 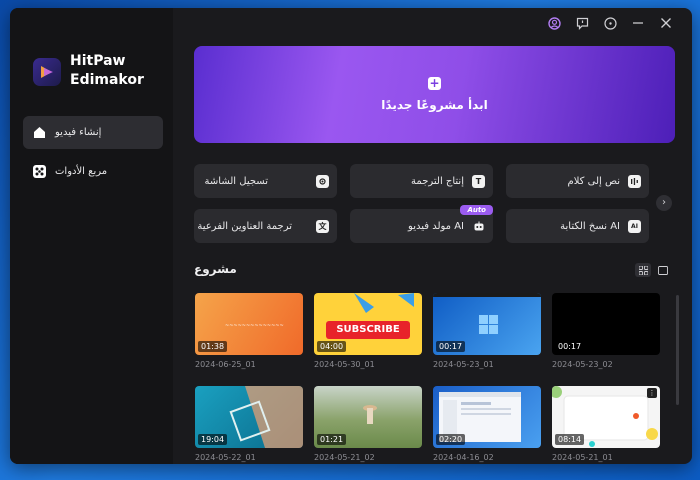 I want to click on subtitle-translate-icon: 文, so click(x=322, y=226).